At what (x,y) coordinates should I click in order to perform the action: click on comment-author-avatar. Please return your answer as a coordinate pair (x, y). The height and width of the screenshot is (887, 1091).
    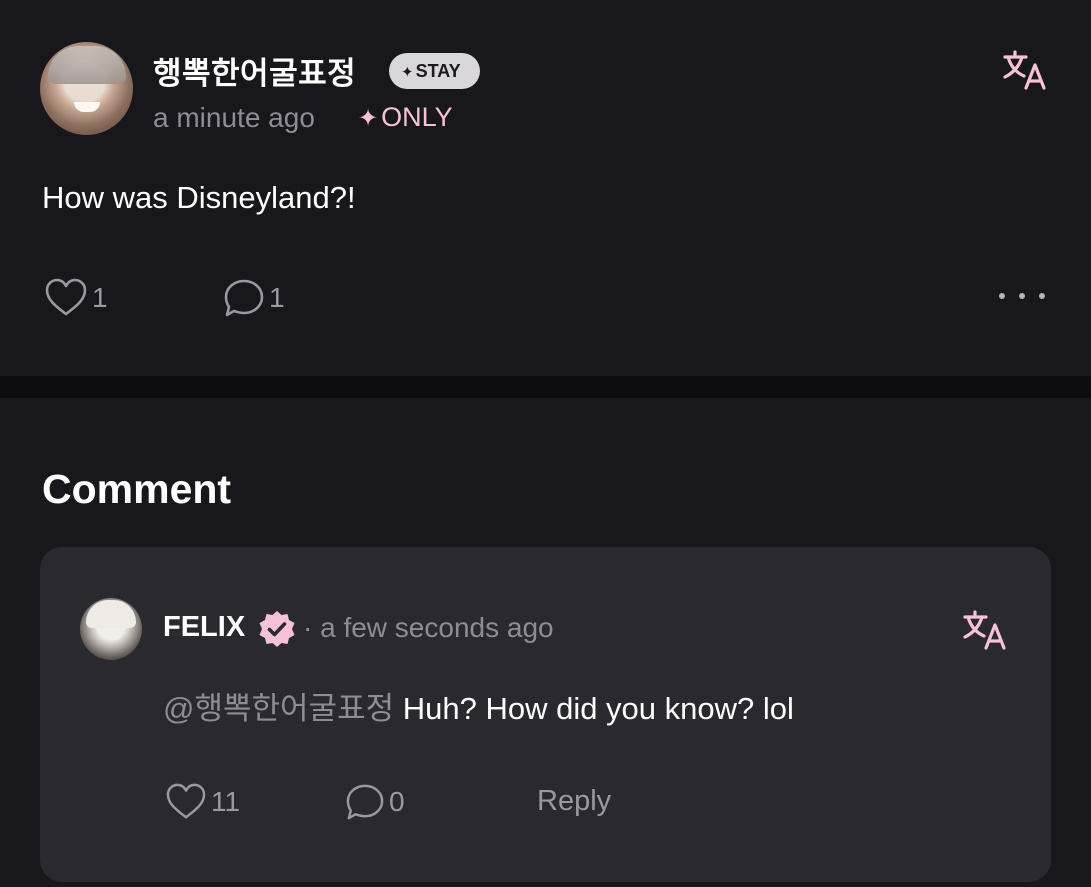
    Looking at the image, I should click on (111, 629).